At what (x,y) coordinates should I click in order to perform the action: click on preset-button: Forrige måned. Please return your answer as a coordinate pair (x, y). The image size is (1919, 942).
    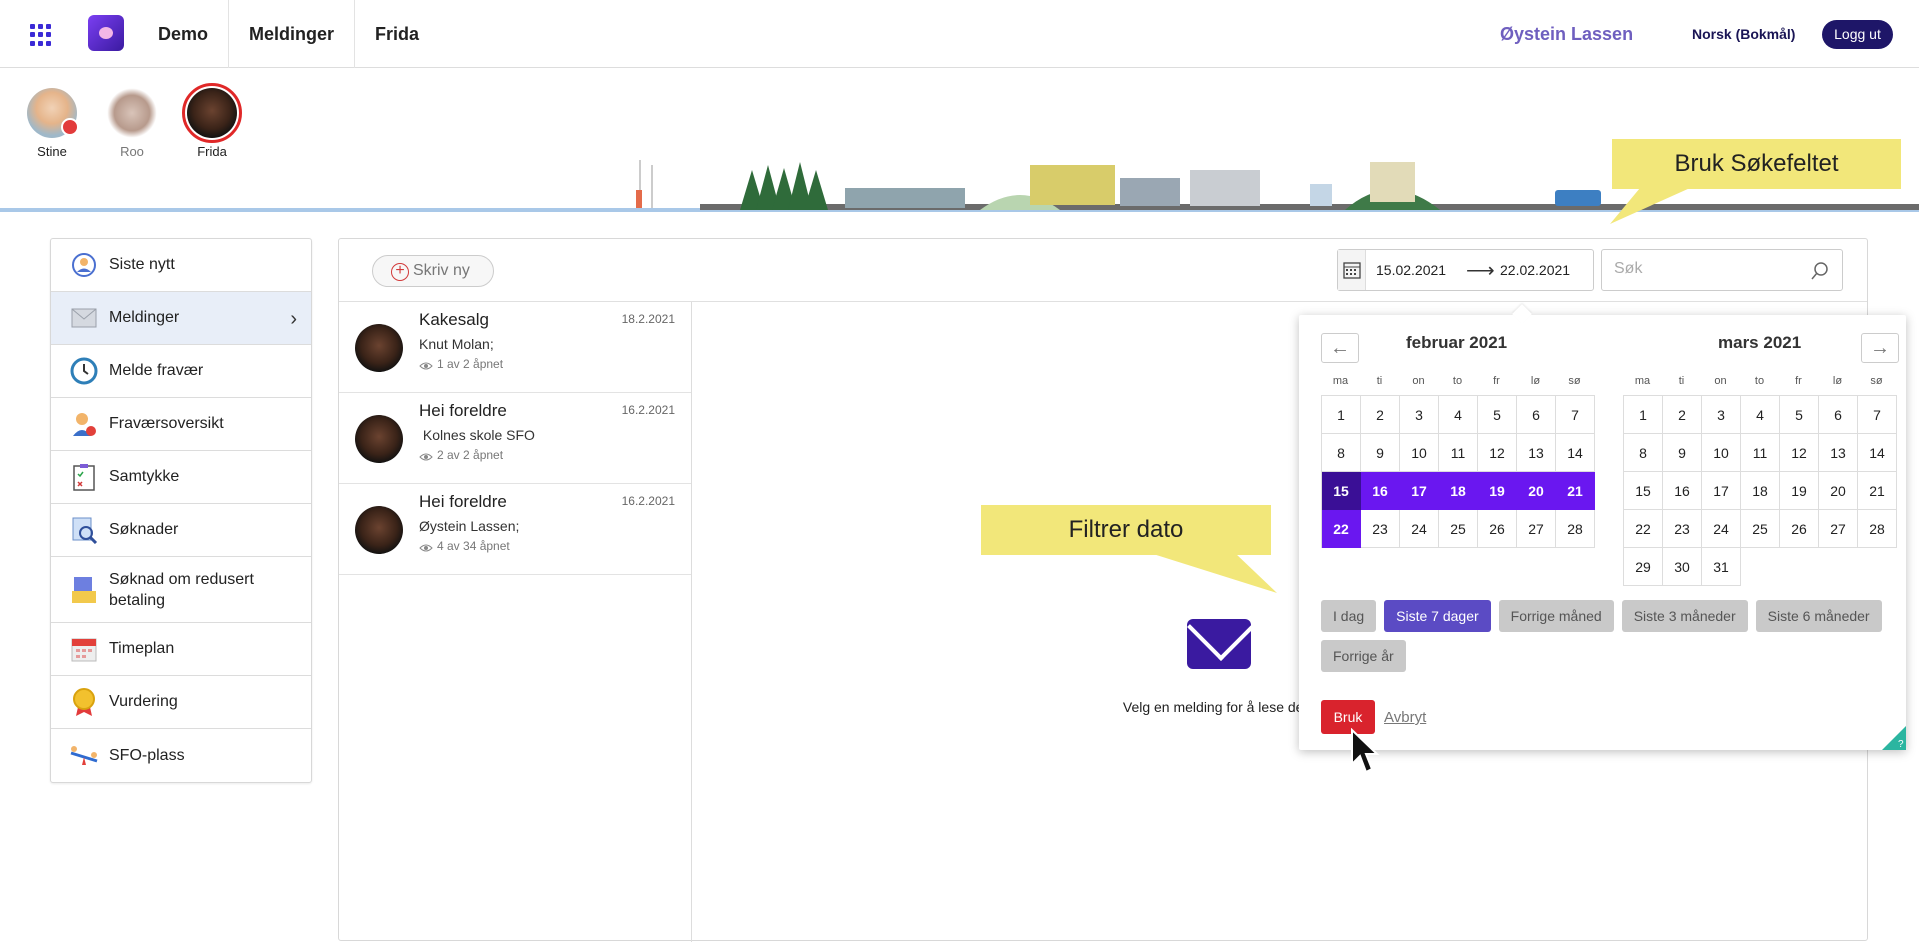
    Looking at the image, I should click on (1556, 616).